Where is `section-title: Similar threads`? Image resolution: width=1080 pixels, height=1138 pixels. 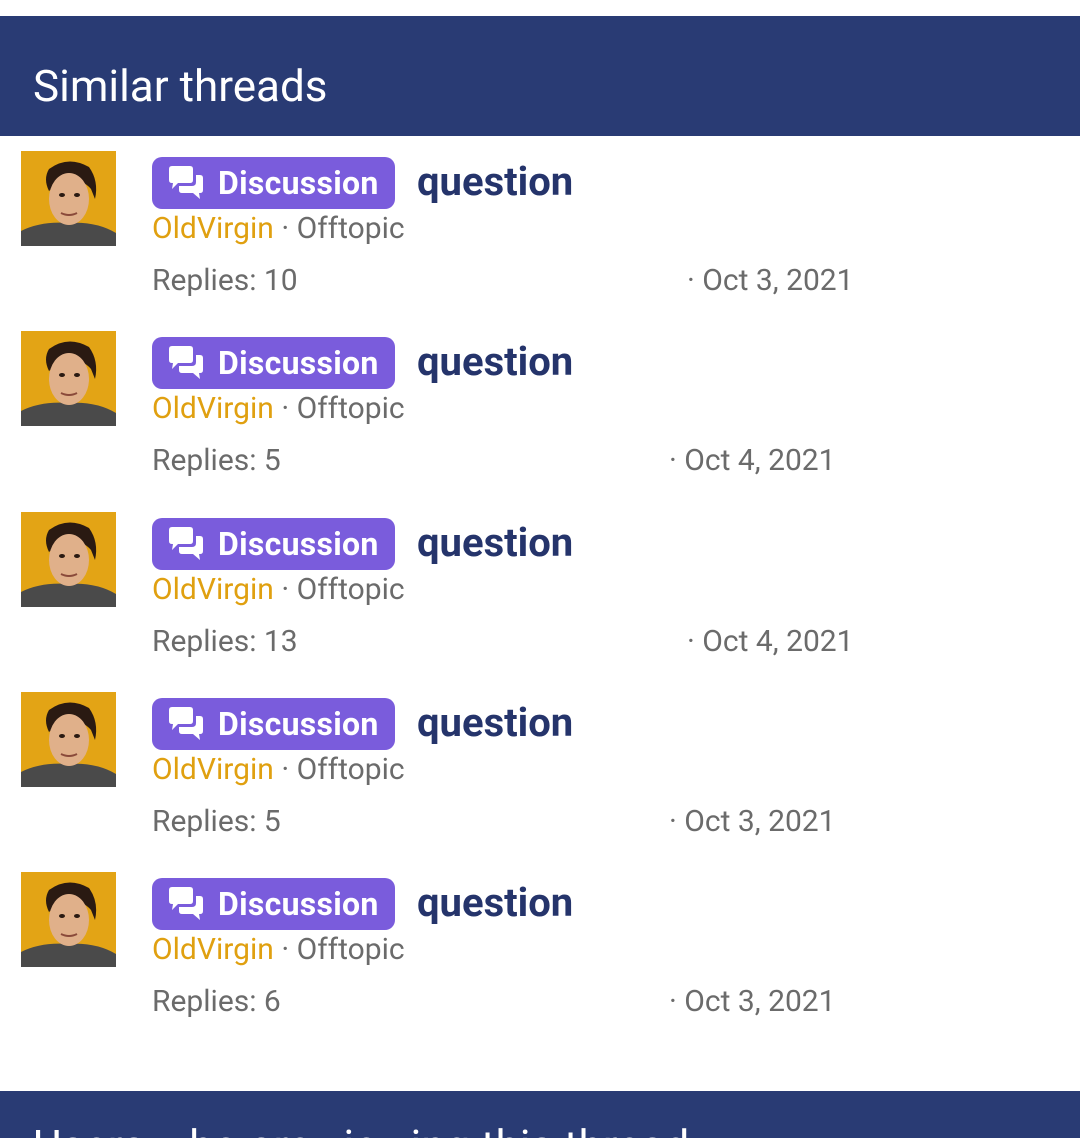 section-title: Similar threads is located at coordinates (180, 86).